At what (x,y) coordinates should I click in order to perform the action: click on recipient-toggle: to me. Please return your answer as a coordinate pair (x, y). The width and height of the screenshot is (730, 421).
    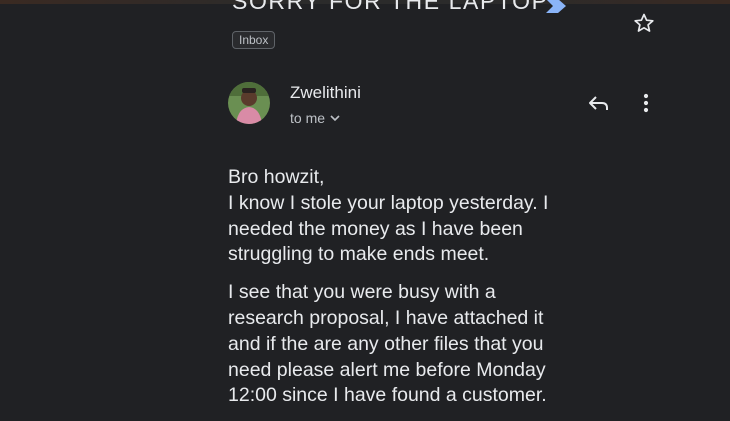
    Looking at the image, I should click on (315, 118).